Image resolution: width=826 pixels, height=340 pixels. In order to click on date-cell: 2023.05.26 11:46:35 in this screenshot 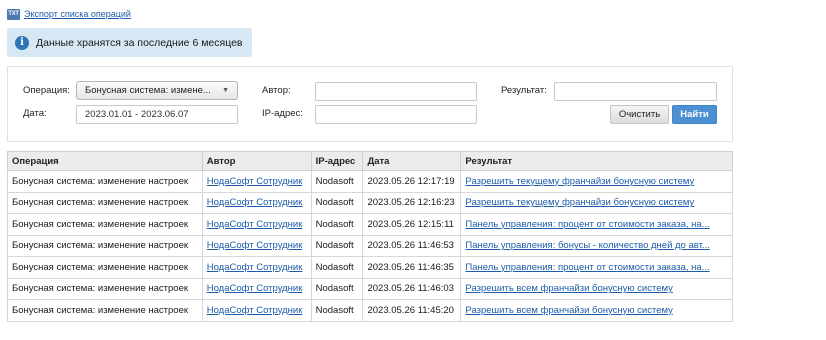, I will do `click(412, 267)`.